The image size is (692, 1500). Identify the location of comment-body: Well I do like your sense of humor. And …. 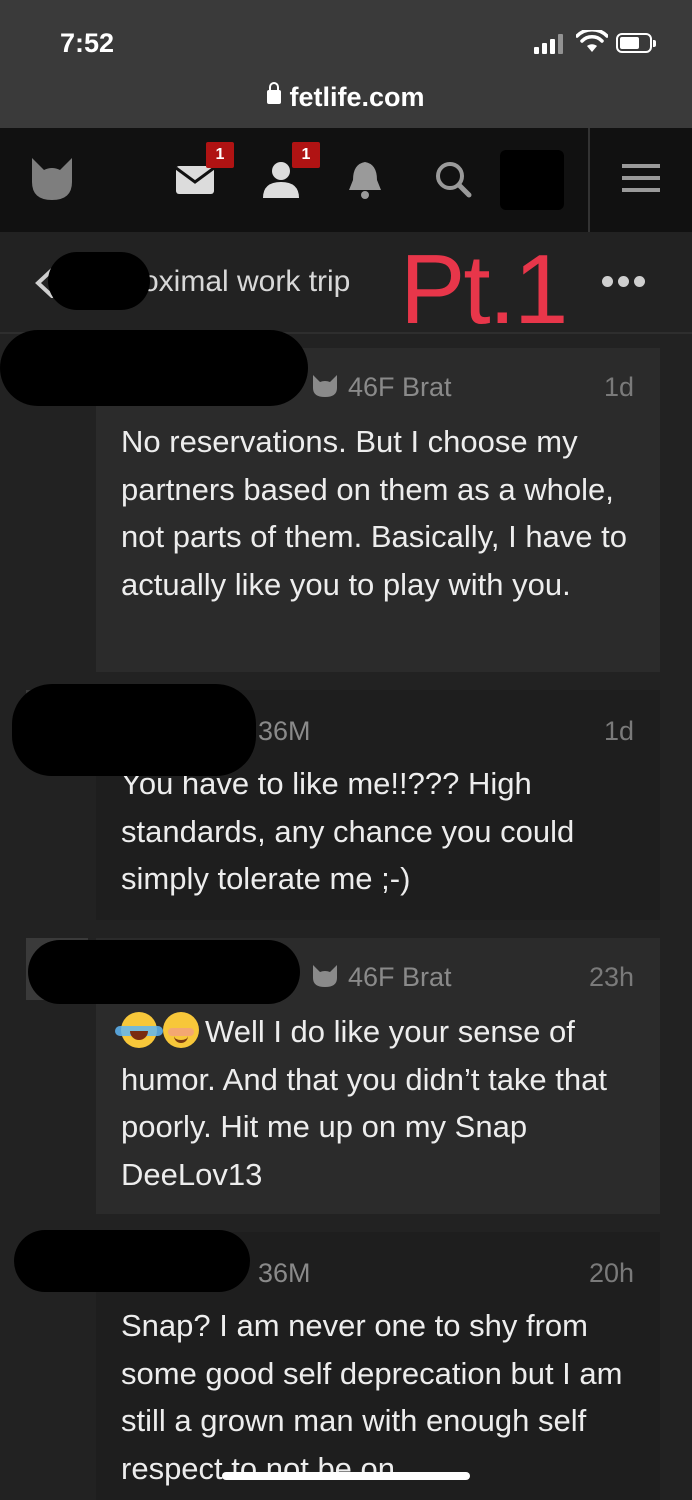
(380, 1103).